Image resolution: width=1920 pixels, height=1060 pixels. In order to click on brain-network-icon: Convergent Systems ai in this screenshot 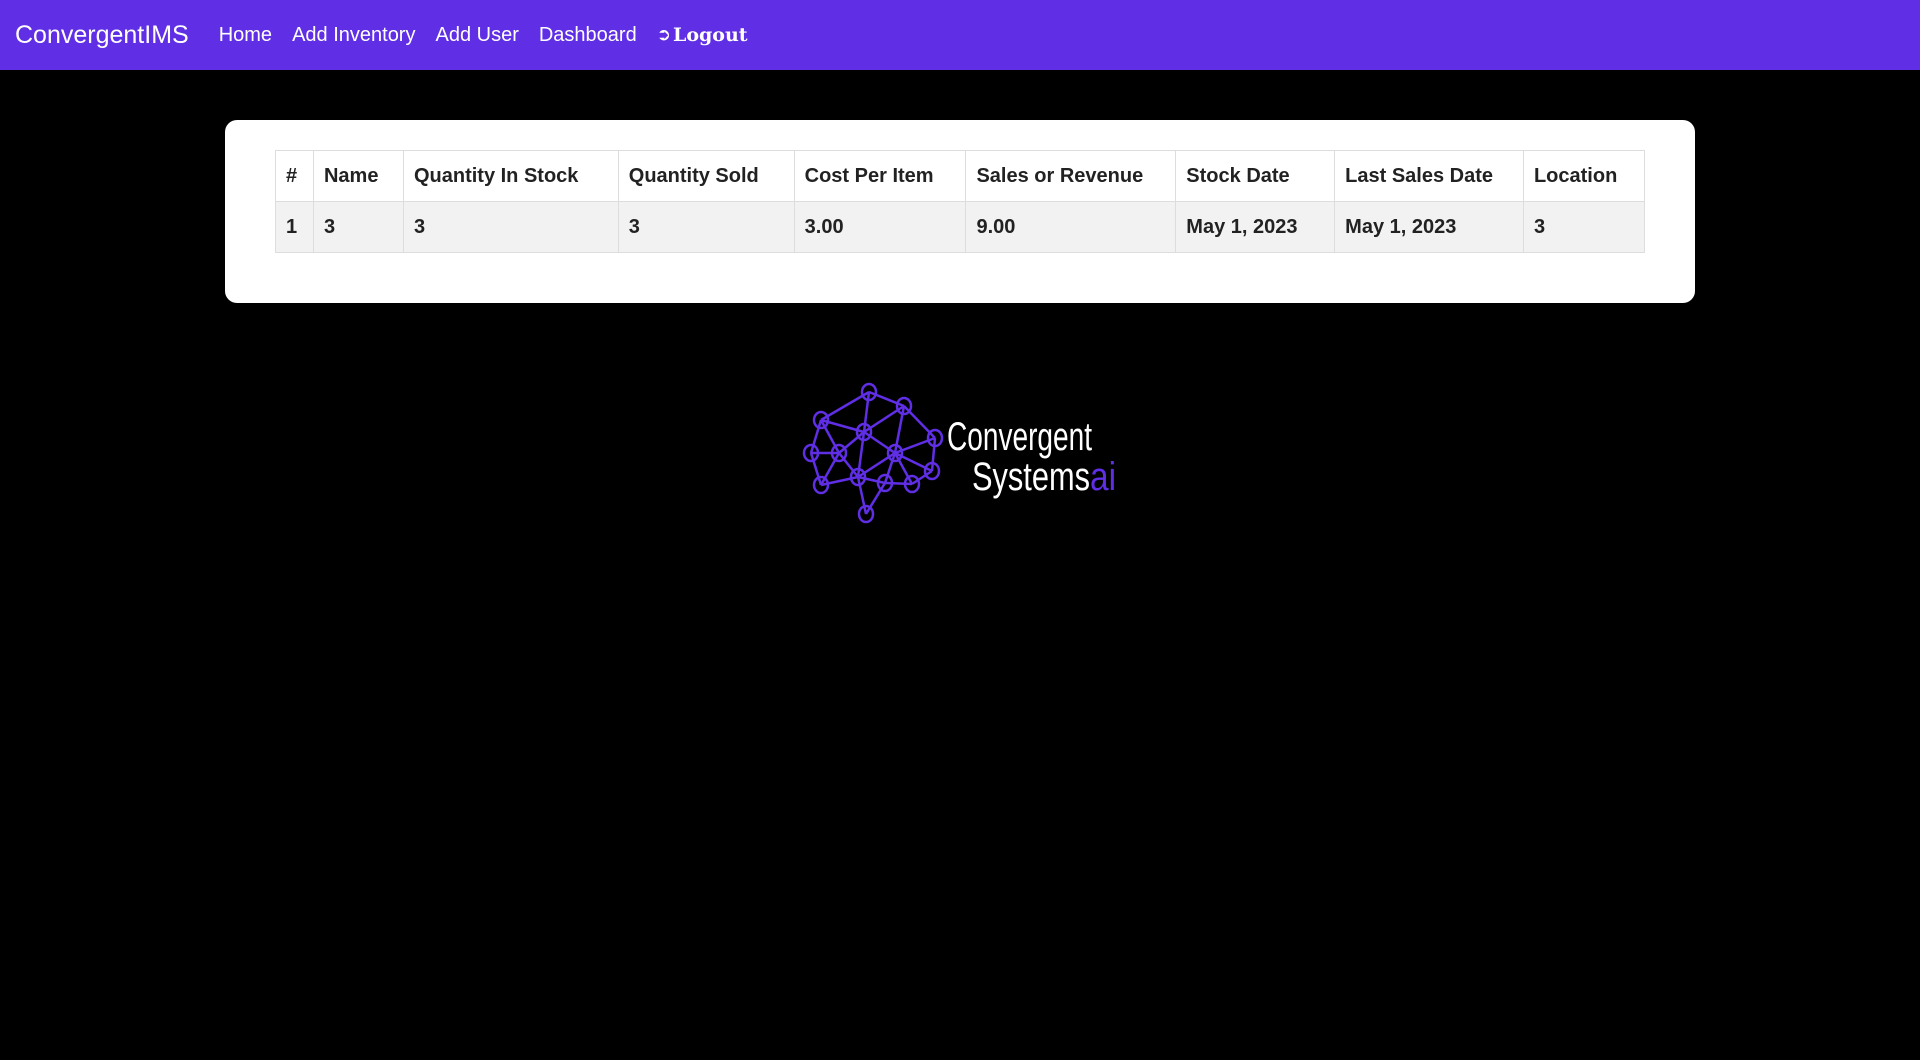, I will do `click(959, 453)`.